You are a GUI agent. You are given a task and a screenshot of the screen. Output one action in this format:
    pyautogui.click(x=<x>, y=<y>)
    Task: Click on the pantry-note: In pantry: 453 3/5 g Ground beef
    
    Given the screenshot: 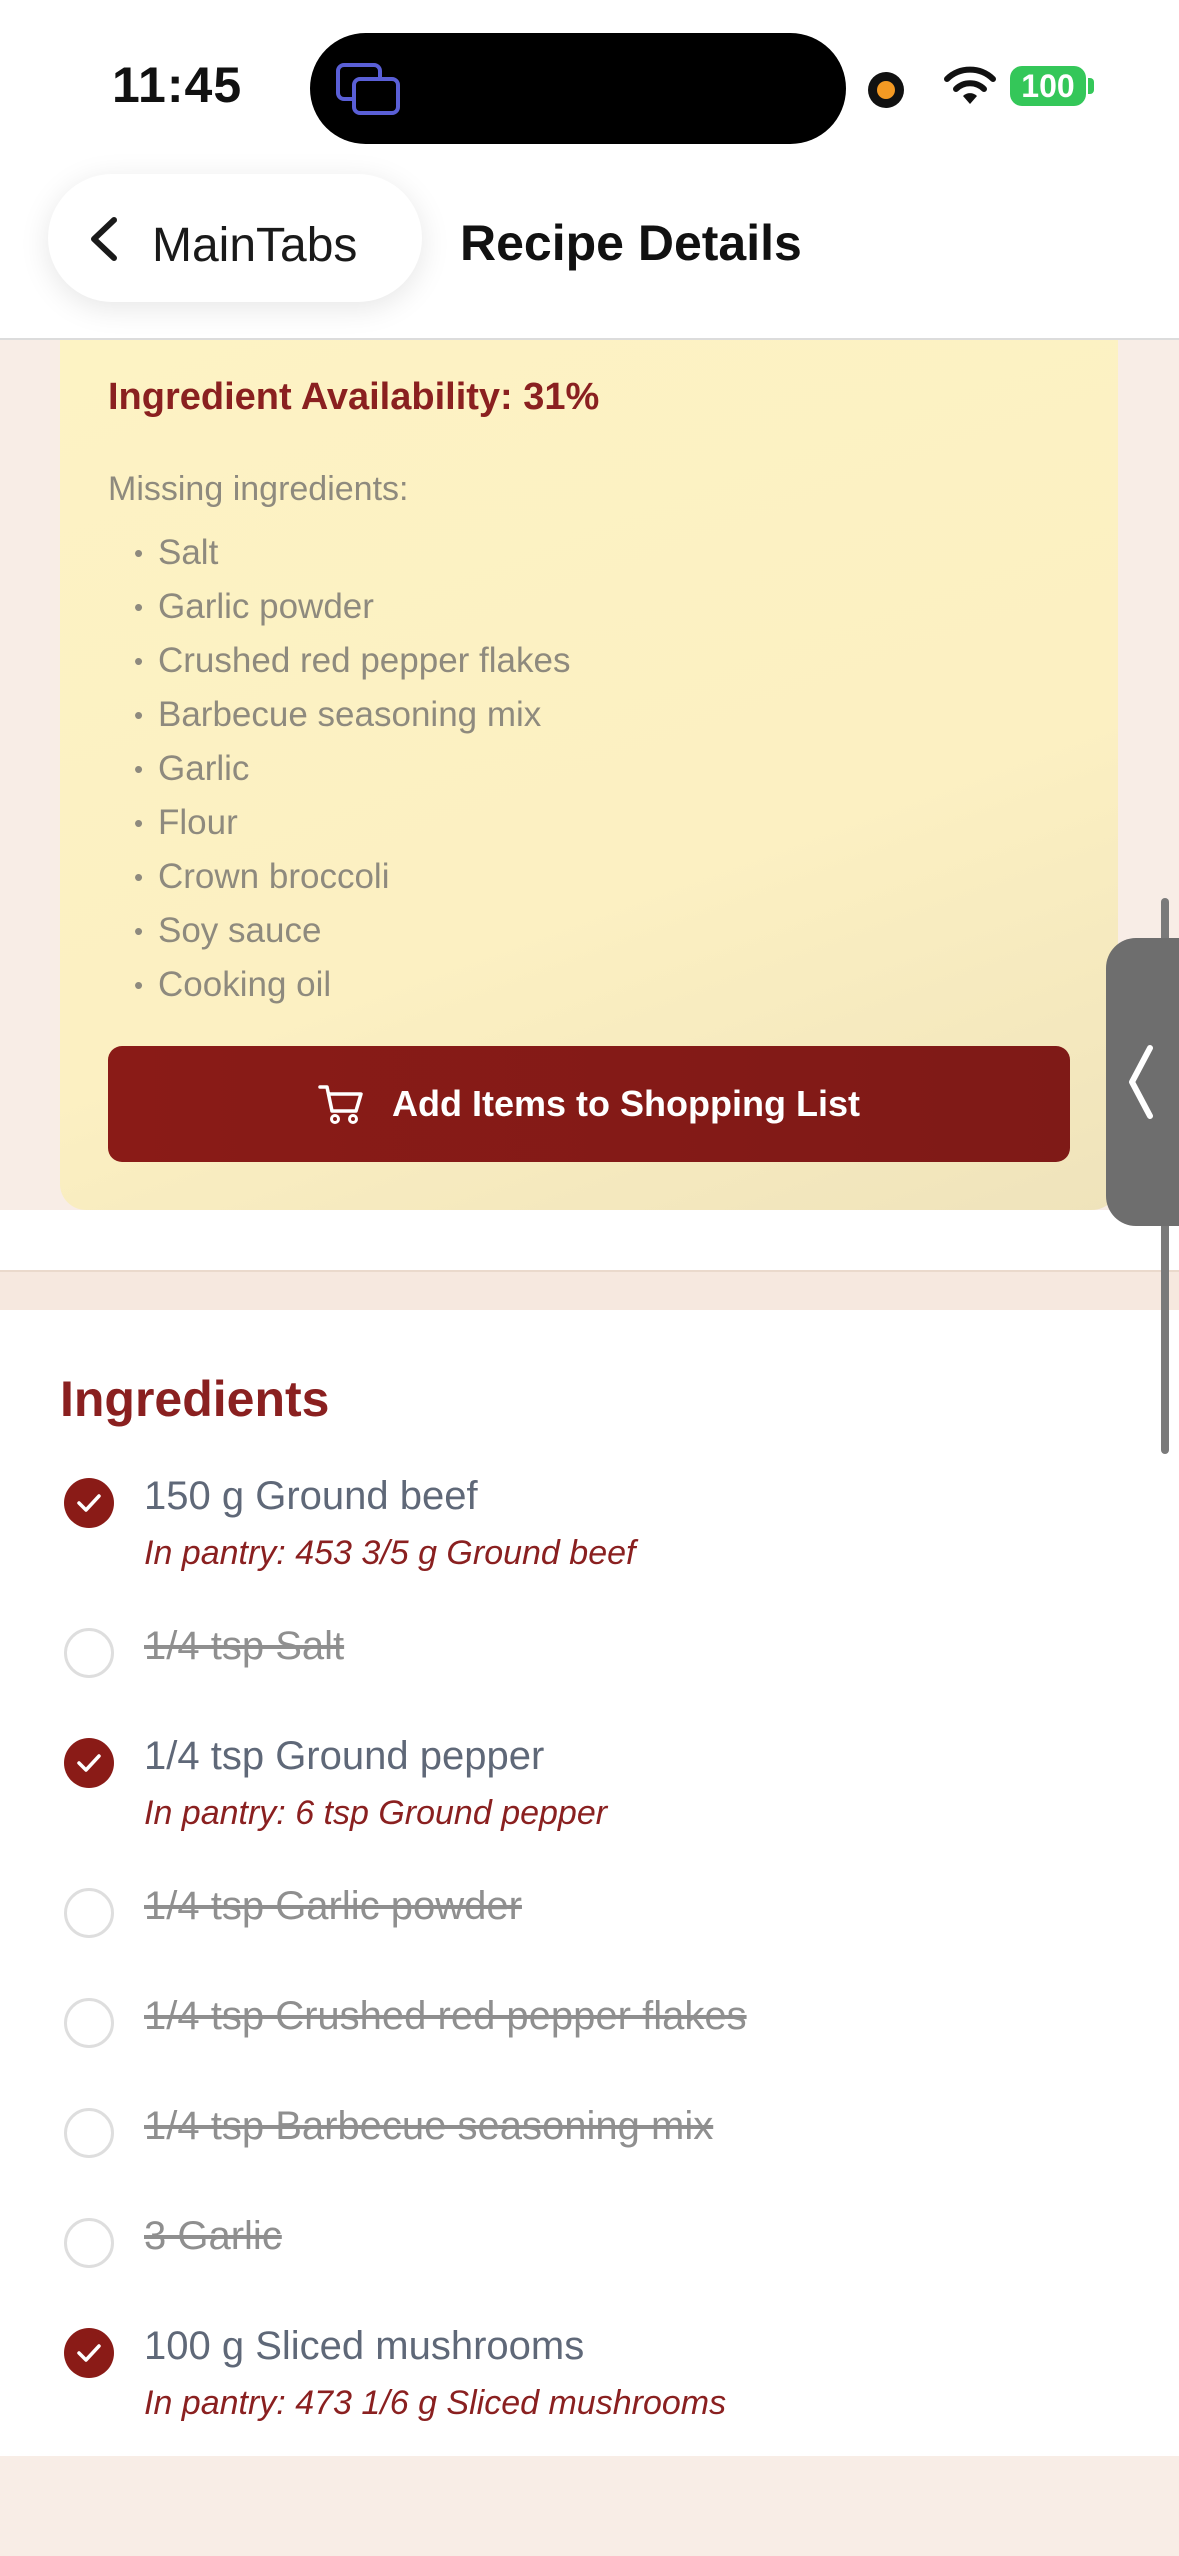 What is the action you would take?
    pyautogui.click(x=390, y=1553)
    